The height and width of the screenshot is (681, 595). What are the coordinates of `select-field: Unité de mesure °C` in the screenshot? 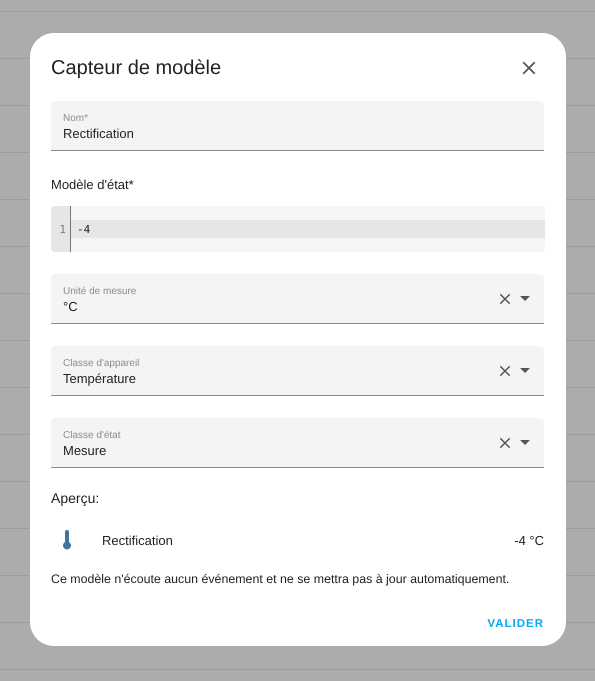 It's located at (297, 299).